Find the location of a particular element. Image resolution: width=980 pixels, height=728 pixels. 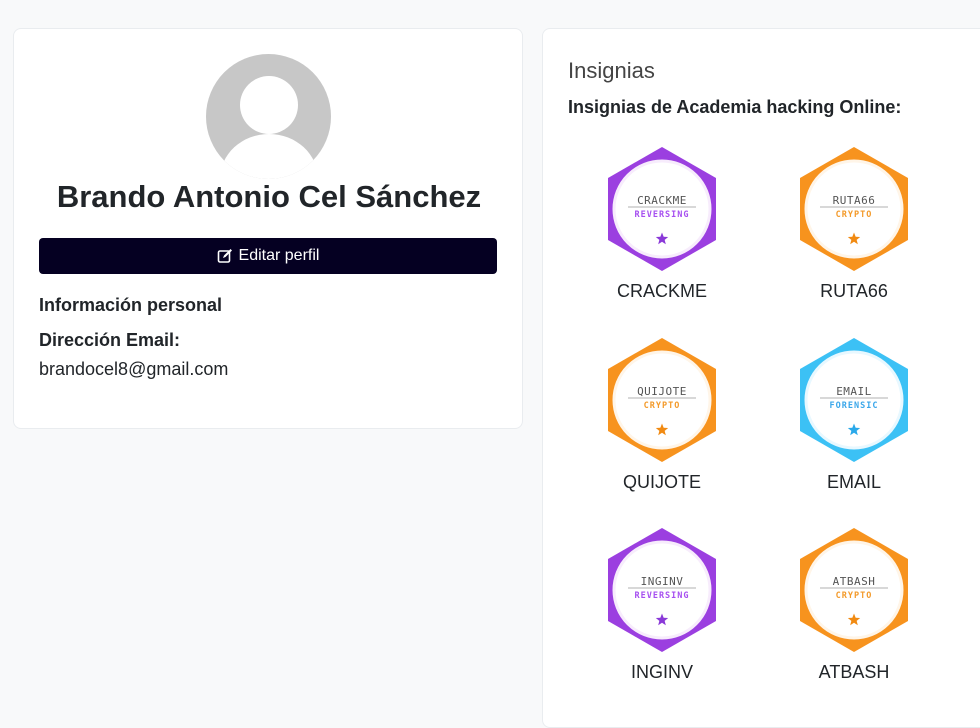

badge-atbash: ATBASH CRYPTO ATBASH is located at coordinates (854, 604).